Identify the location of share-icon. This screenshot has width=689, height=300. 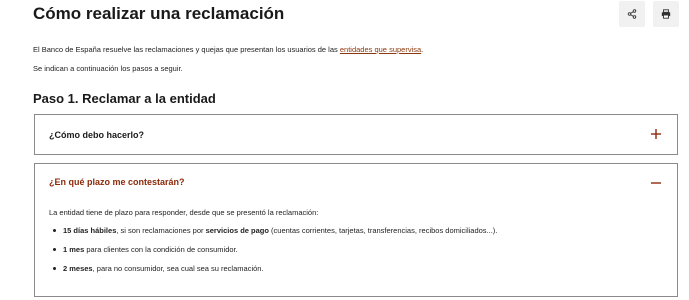
(632, 14).